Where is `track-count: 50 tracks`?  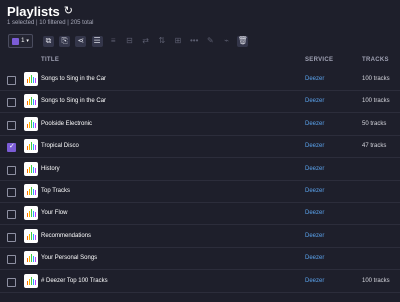
track-count: 50 tracks is located at coordinates (374, 123).